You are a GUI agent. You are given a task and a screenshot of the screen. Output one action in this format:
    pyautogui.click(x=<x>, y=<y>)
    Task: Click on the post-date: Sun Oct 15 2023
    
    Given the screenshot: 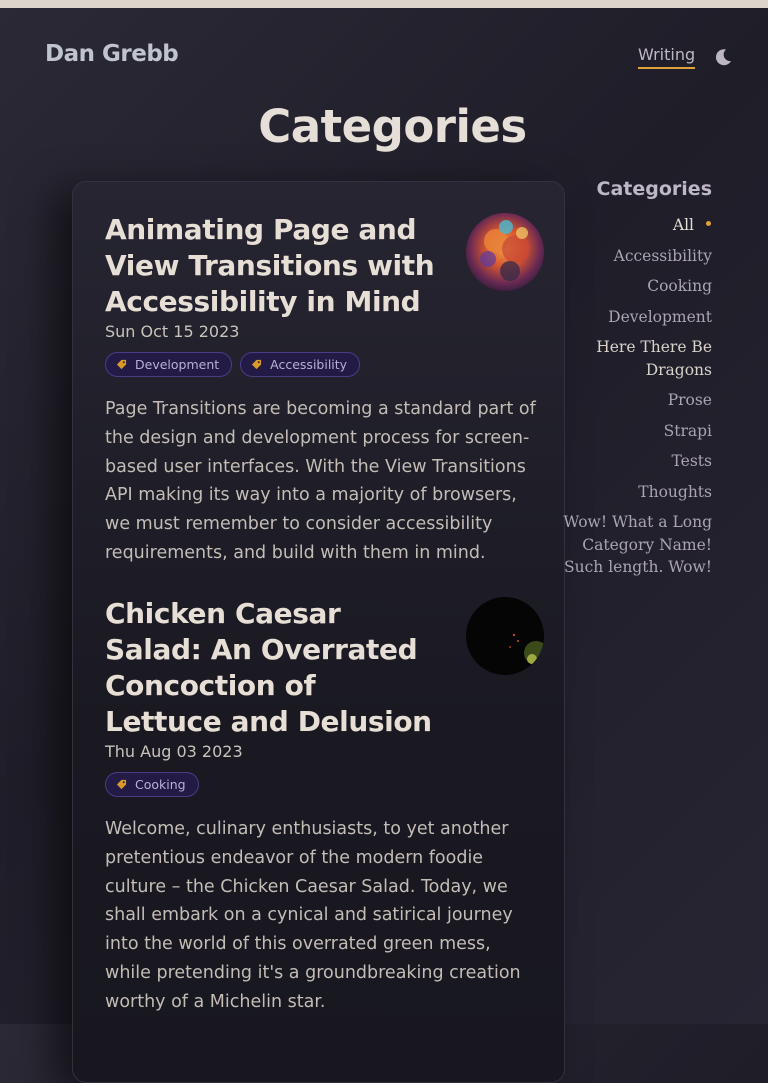 What is the action you would take?
    pyautogui.click(x=172, y=331)
    